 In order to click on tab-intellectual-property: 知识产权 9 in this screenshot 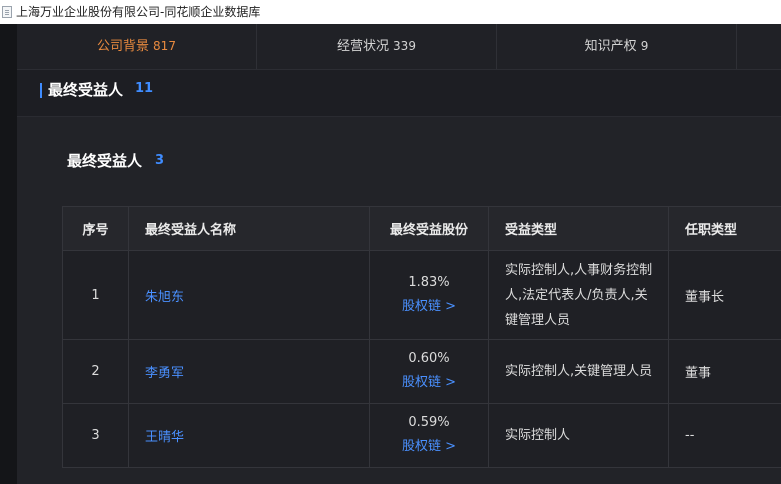, I will do `click(617, 46)`.